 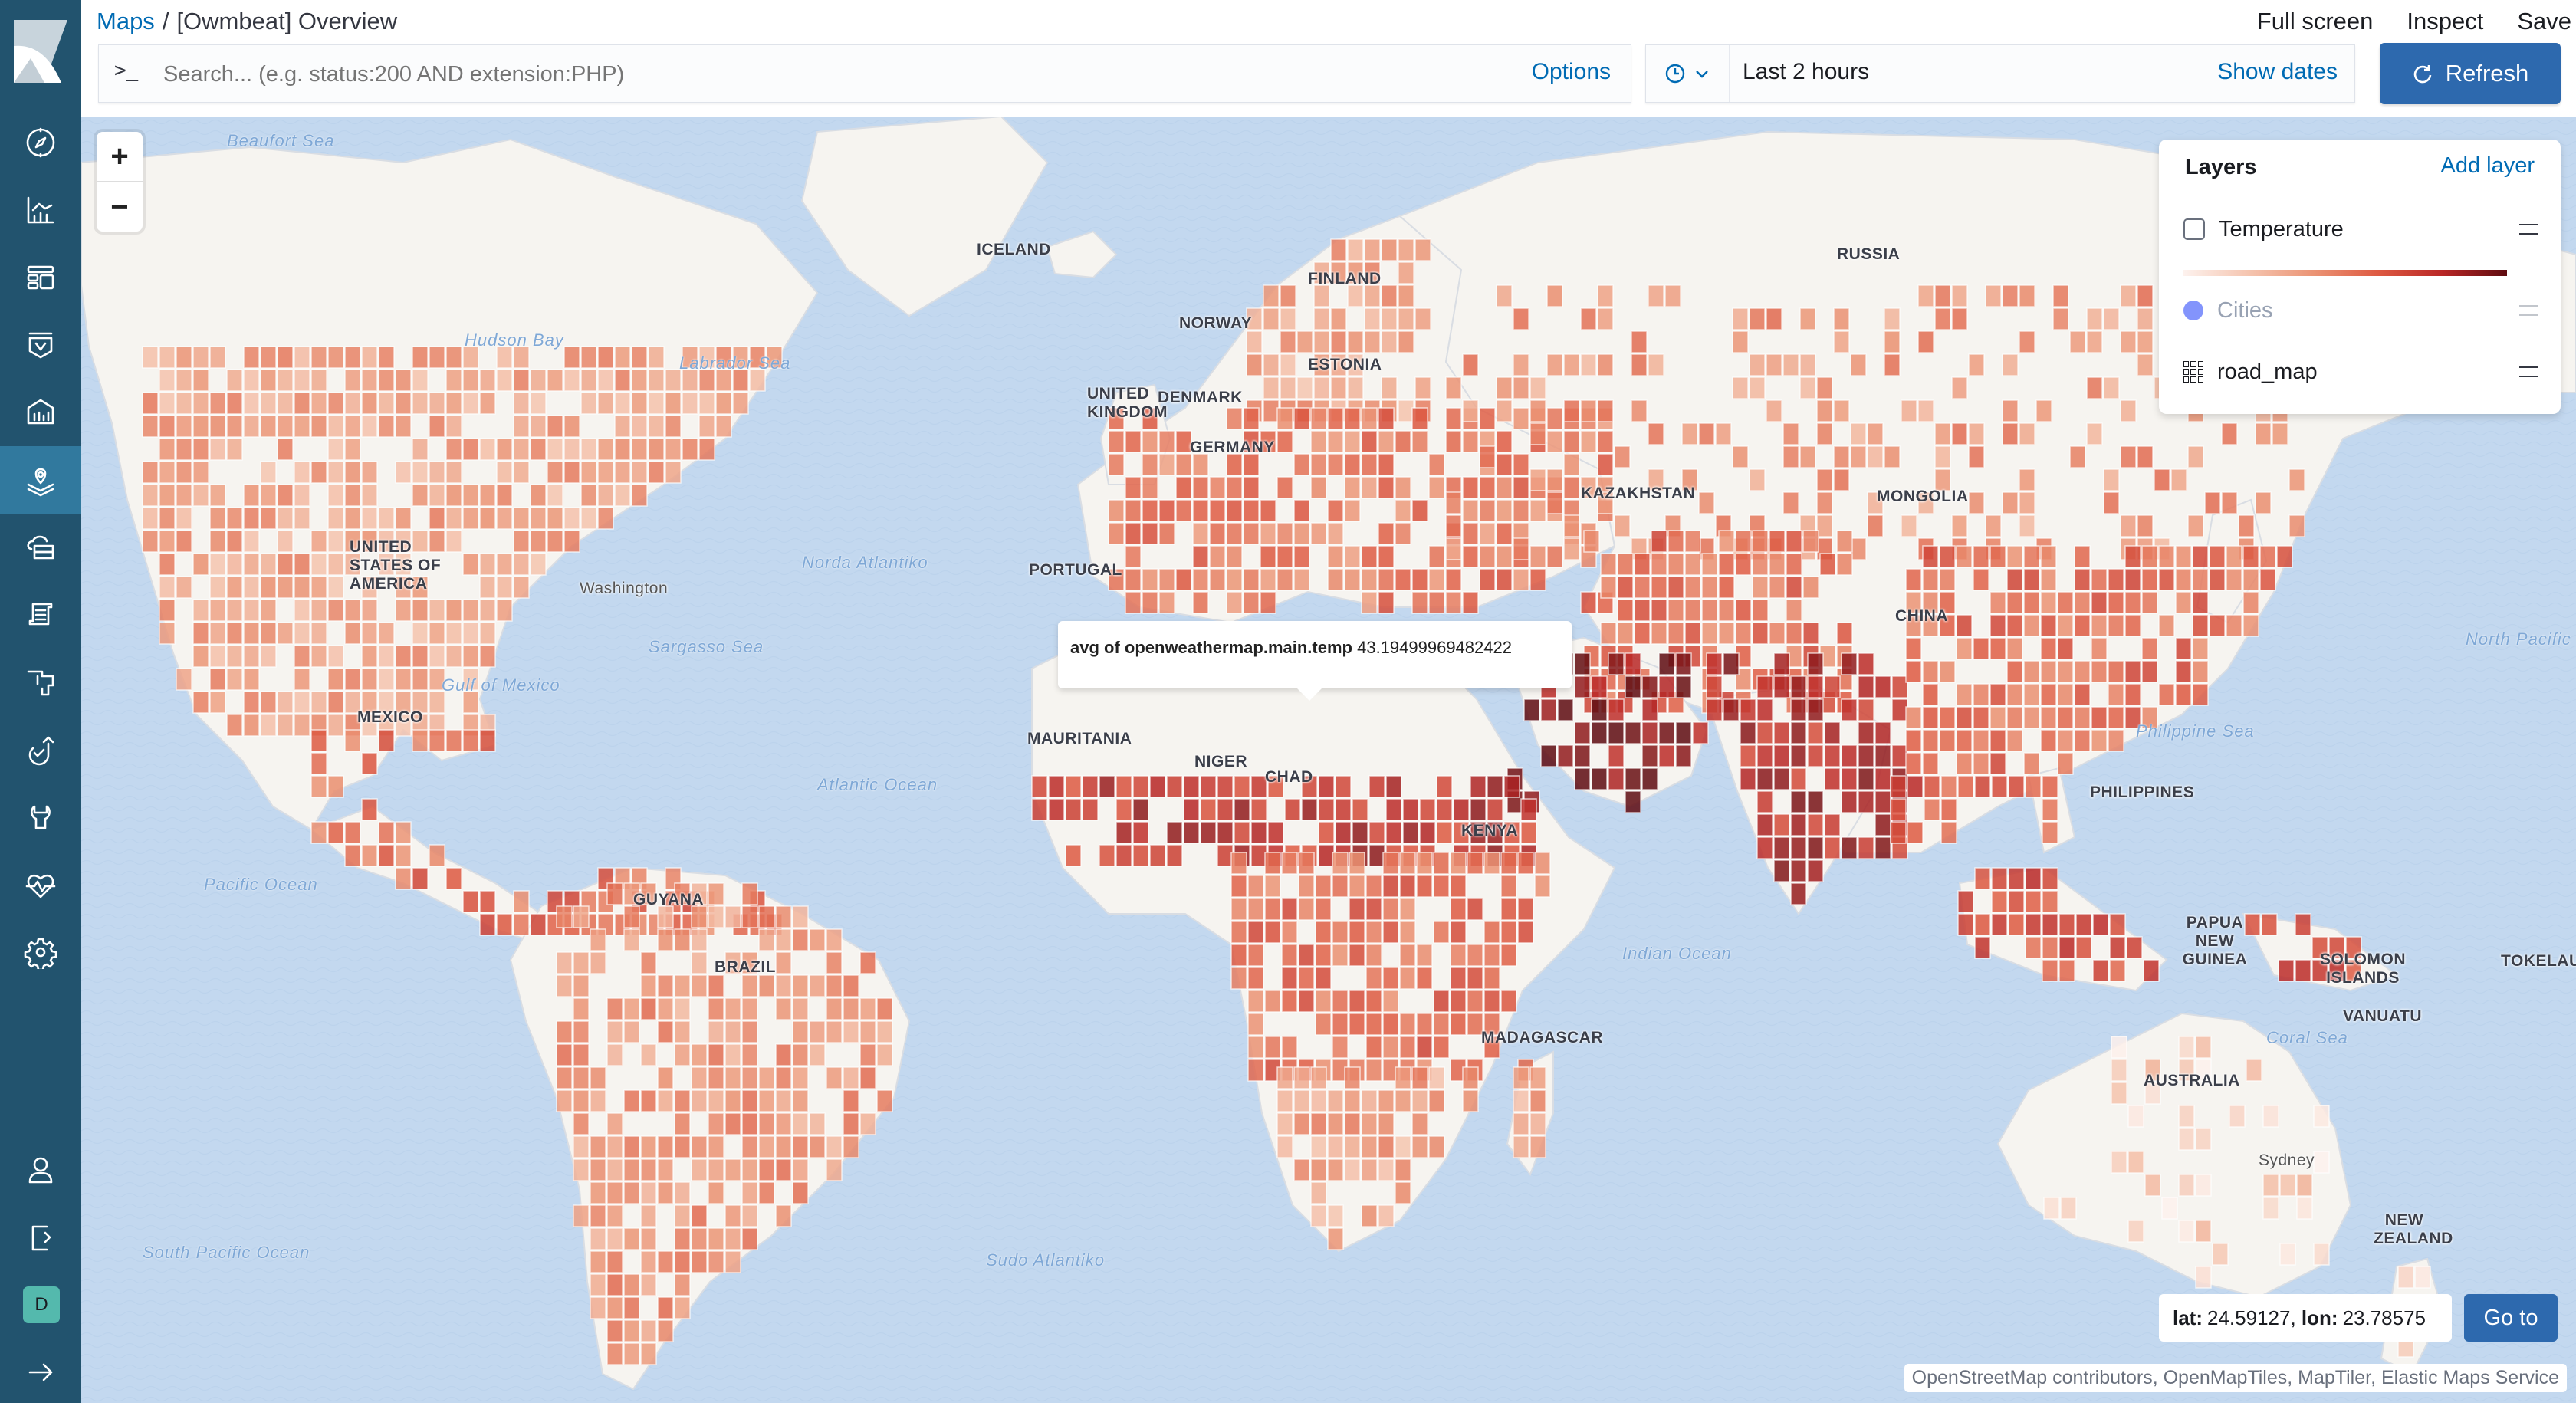 I want to click on coordinate-input: lat: 24.59127, lon: 23.78575, so click(x=2306, y=1318).